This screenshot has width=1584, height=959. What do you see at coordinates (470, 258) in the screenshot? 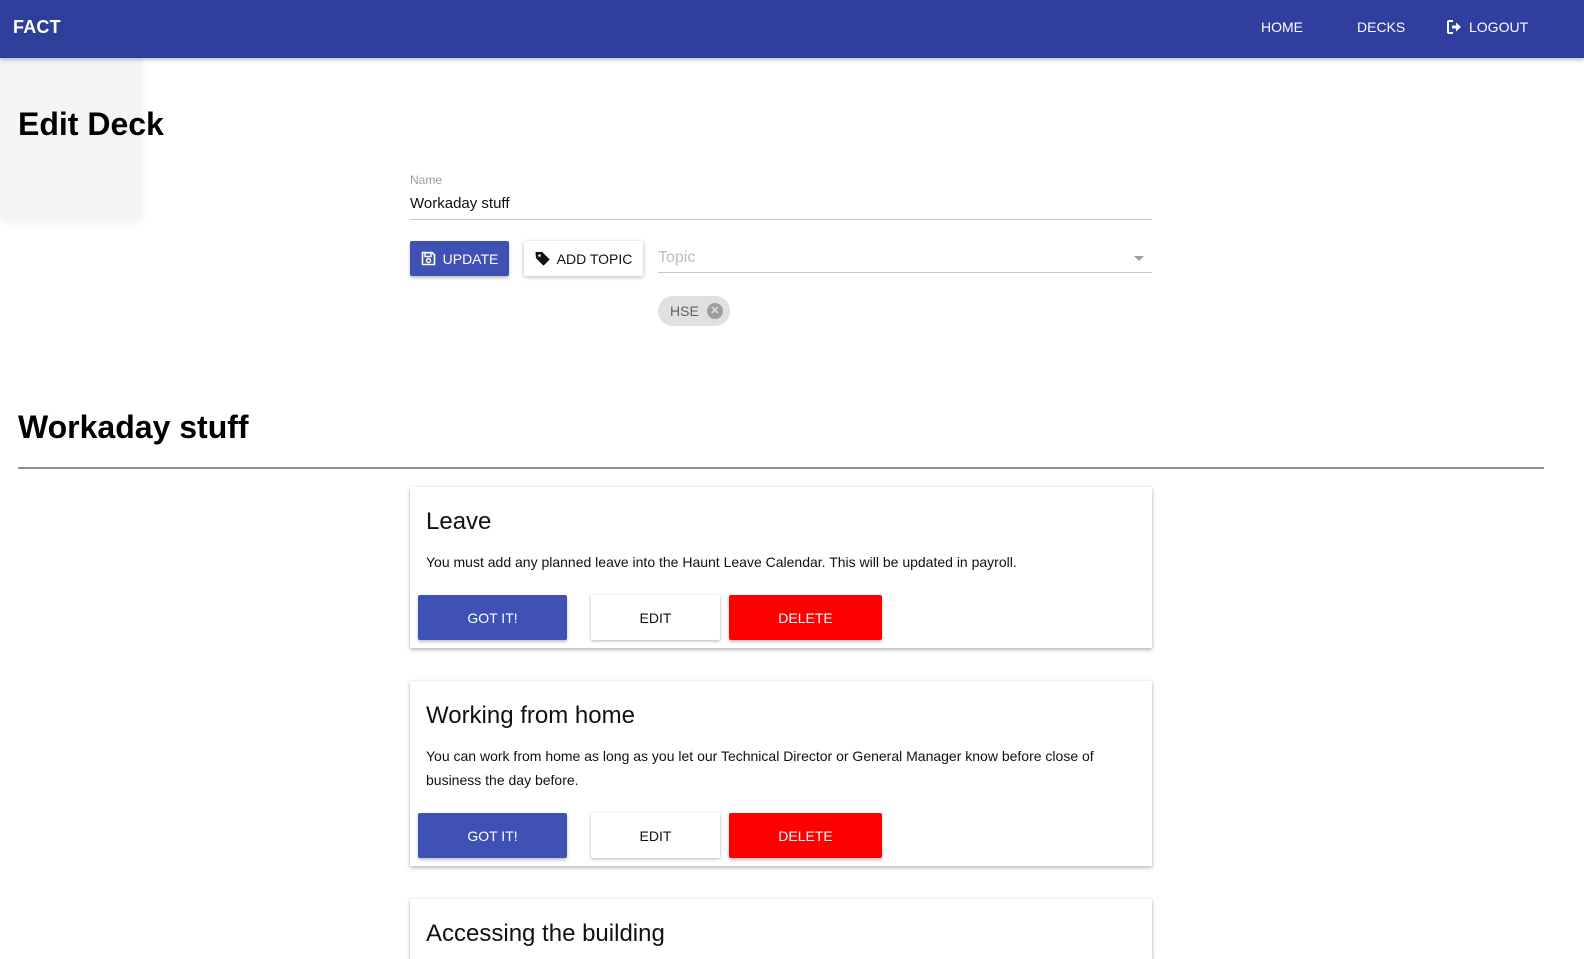
I see `update-button-label: UPDATE` at bounding box center [470, 258].